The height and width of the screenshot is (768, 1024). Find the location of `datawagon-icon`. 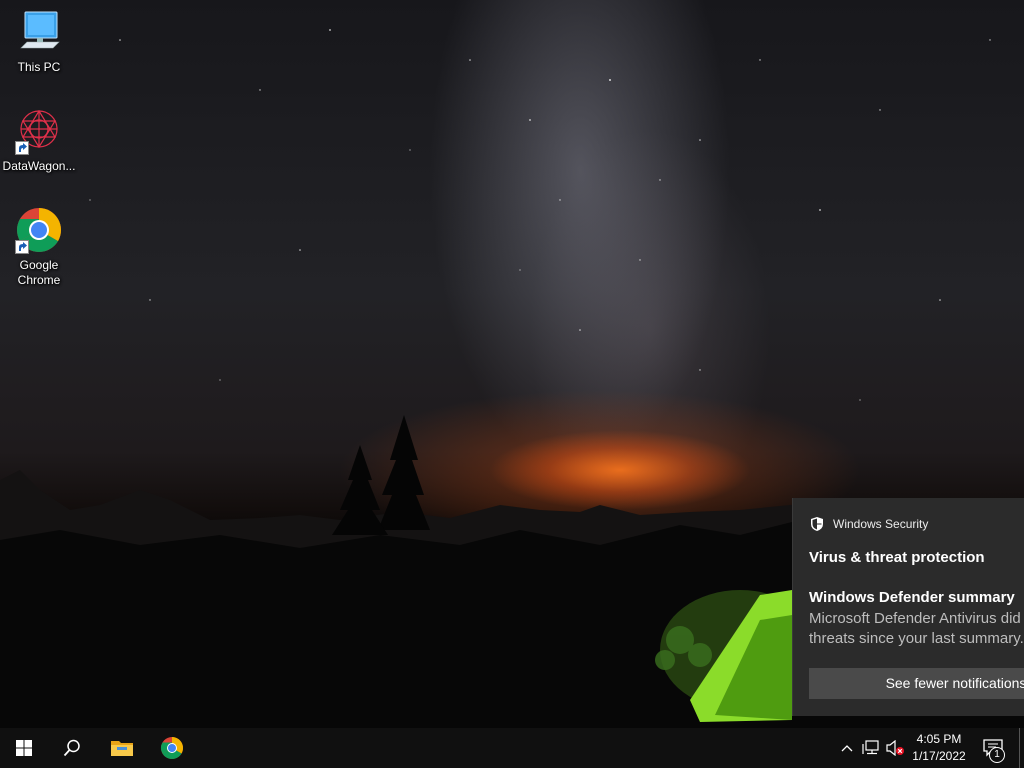

datawagon-icon is located at coordinates (39, 131).